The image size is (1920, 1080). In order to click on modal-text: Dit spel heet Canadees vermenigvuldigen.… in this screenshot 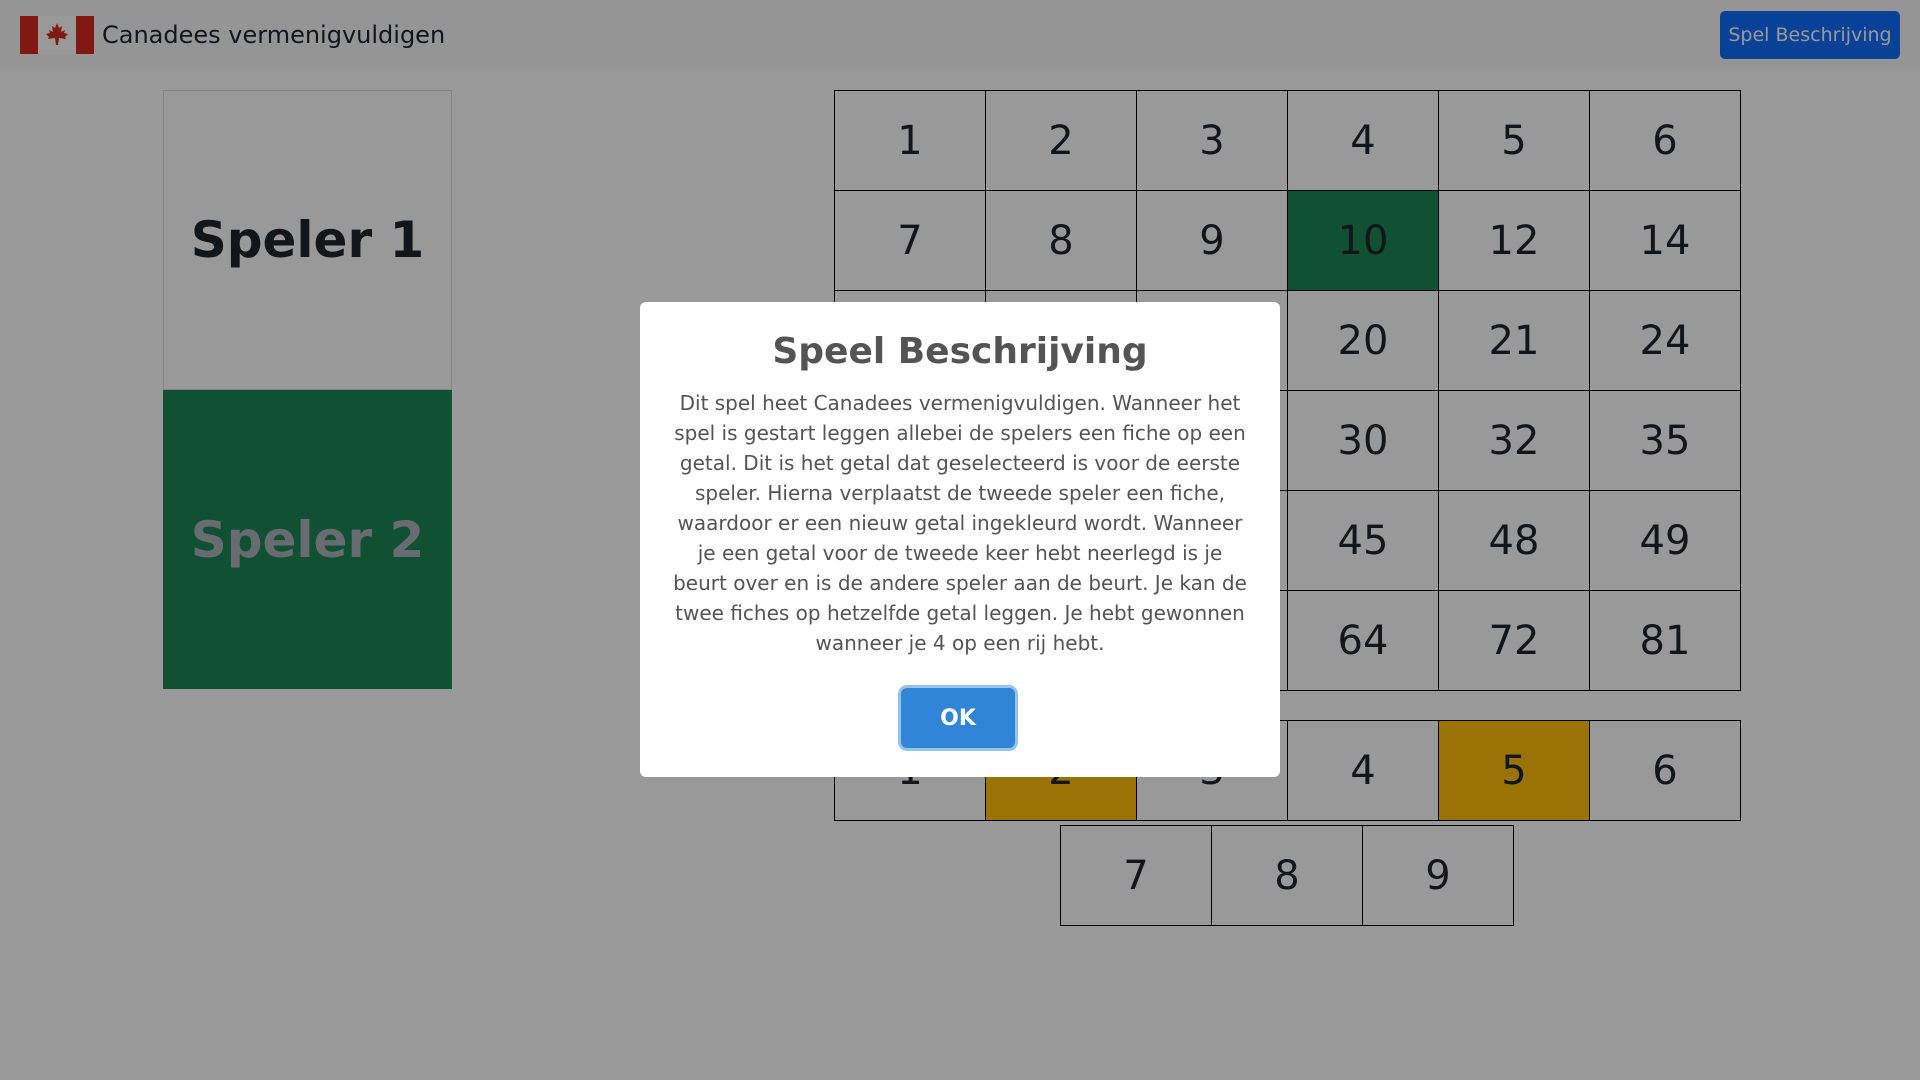, I will do `click(960, 523)`.